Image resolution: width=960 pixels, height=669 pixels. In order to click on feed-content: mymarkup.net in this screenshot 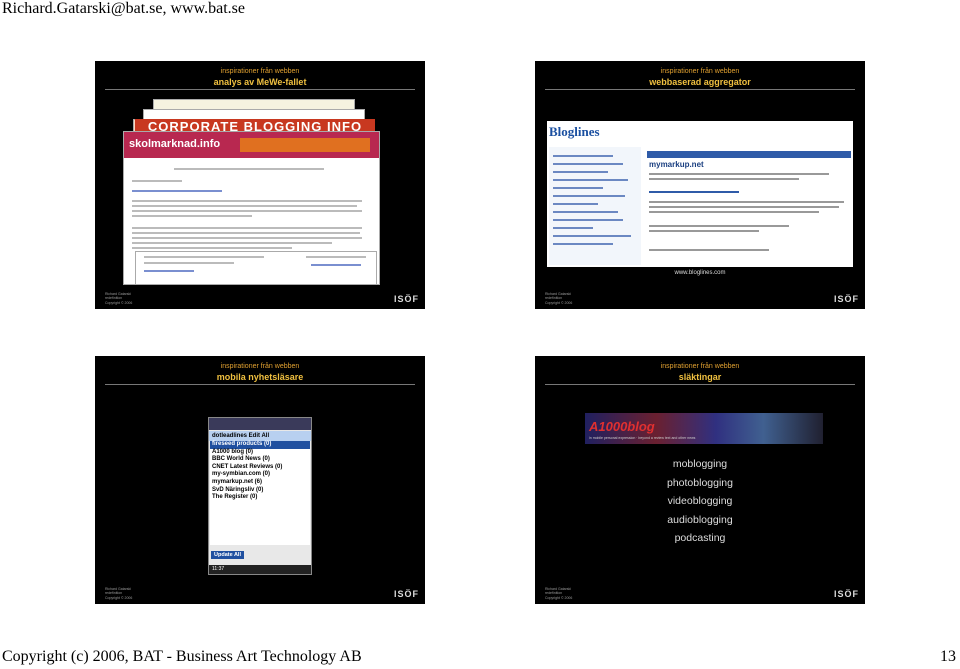, I will do `click(749, 205)`.